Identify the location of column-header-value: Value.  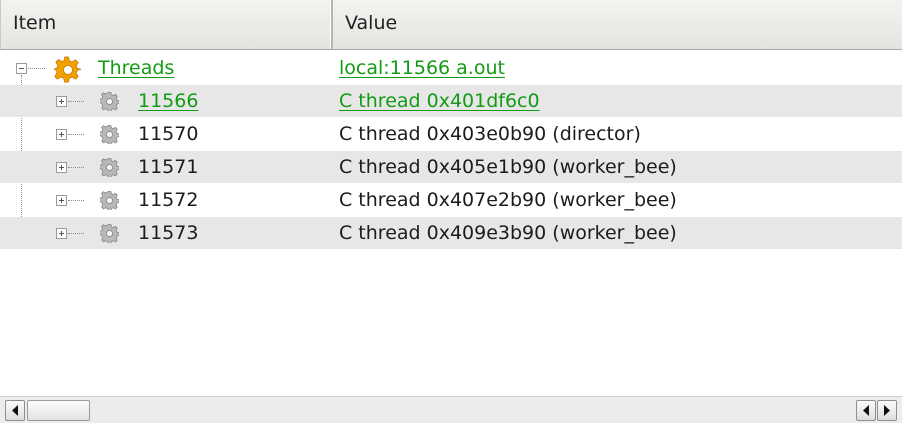
(617, 24).